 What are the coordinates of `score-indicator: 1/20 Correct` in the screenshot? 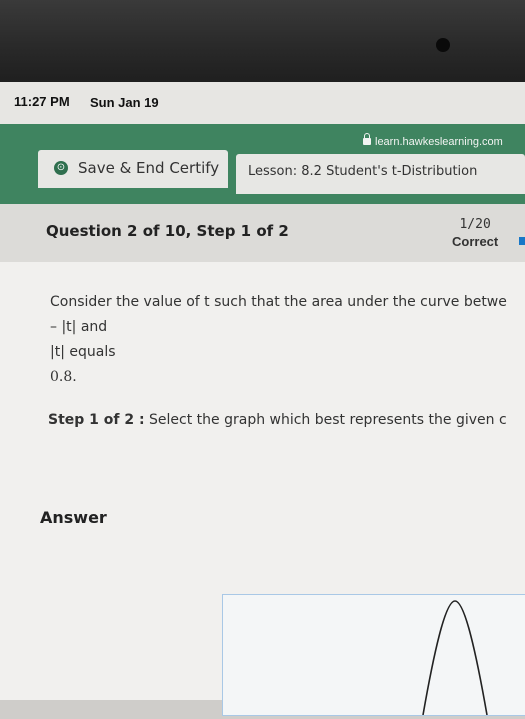 It's located at (475, 233).